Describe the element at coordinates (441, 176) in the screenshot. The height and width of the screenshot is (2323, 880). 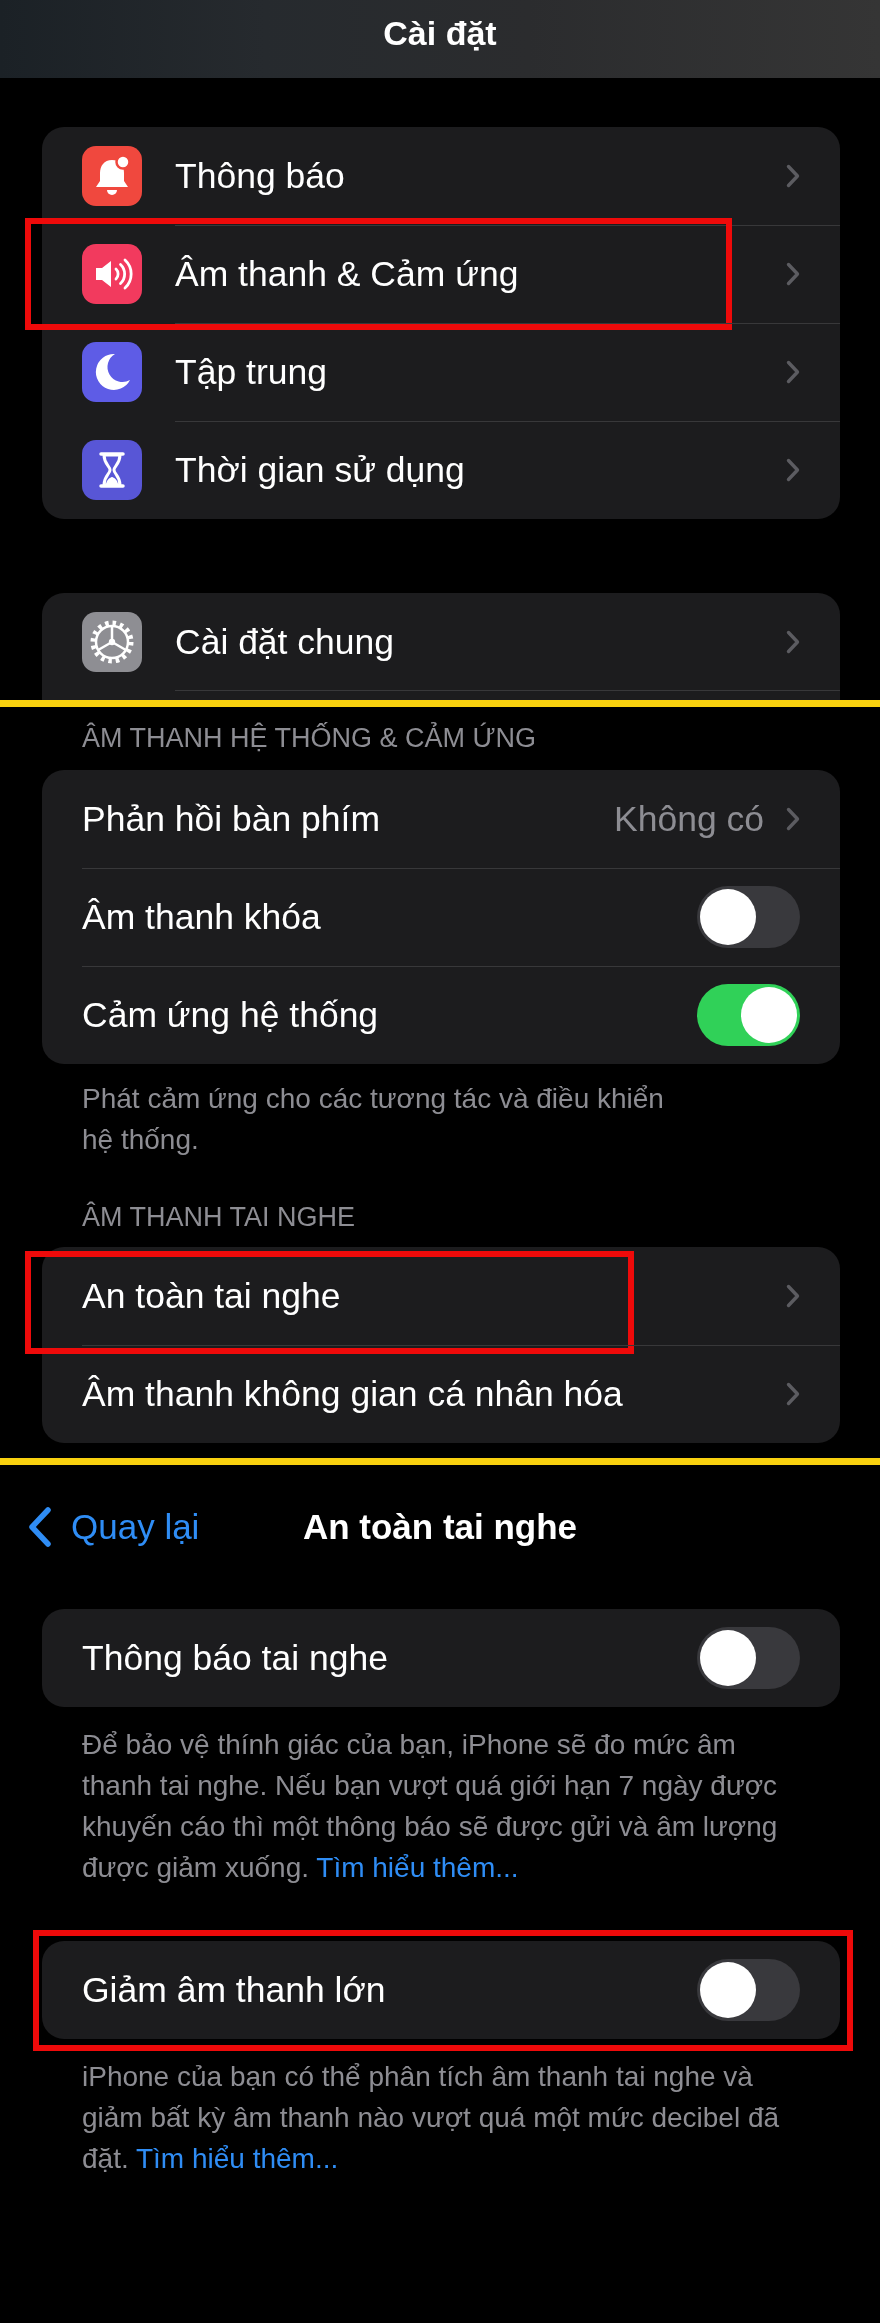
I see `settings-row: Thông báo` at that location.